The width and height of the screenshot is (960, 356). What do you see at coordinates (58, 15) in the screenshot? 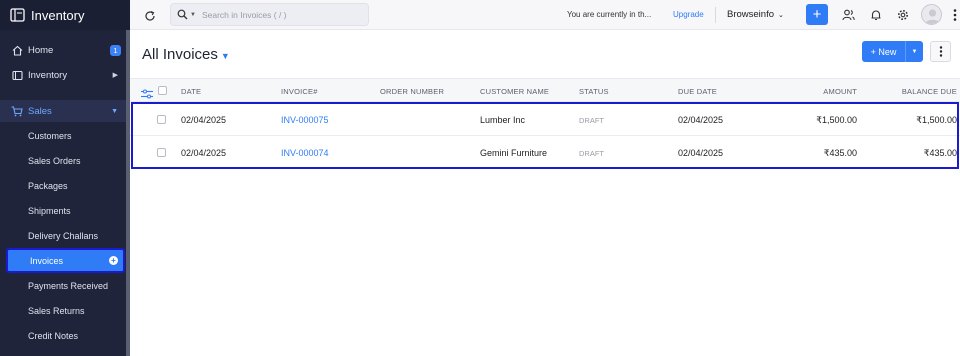
I see `app-title: Inventory` at bounding box center [58, 15].